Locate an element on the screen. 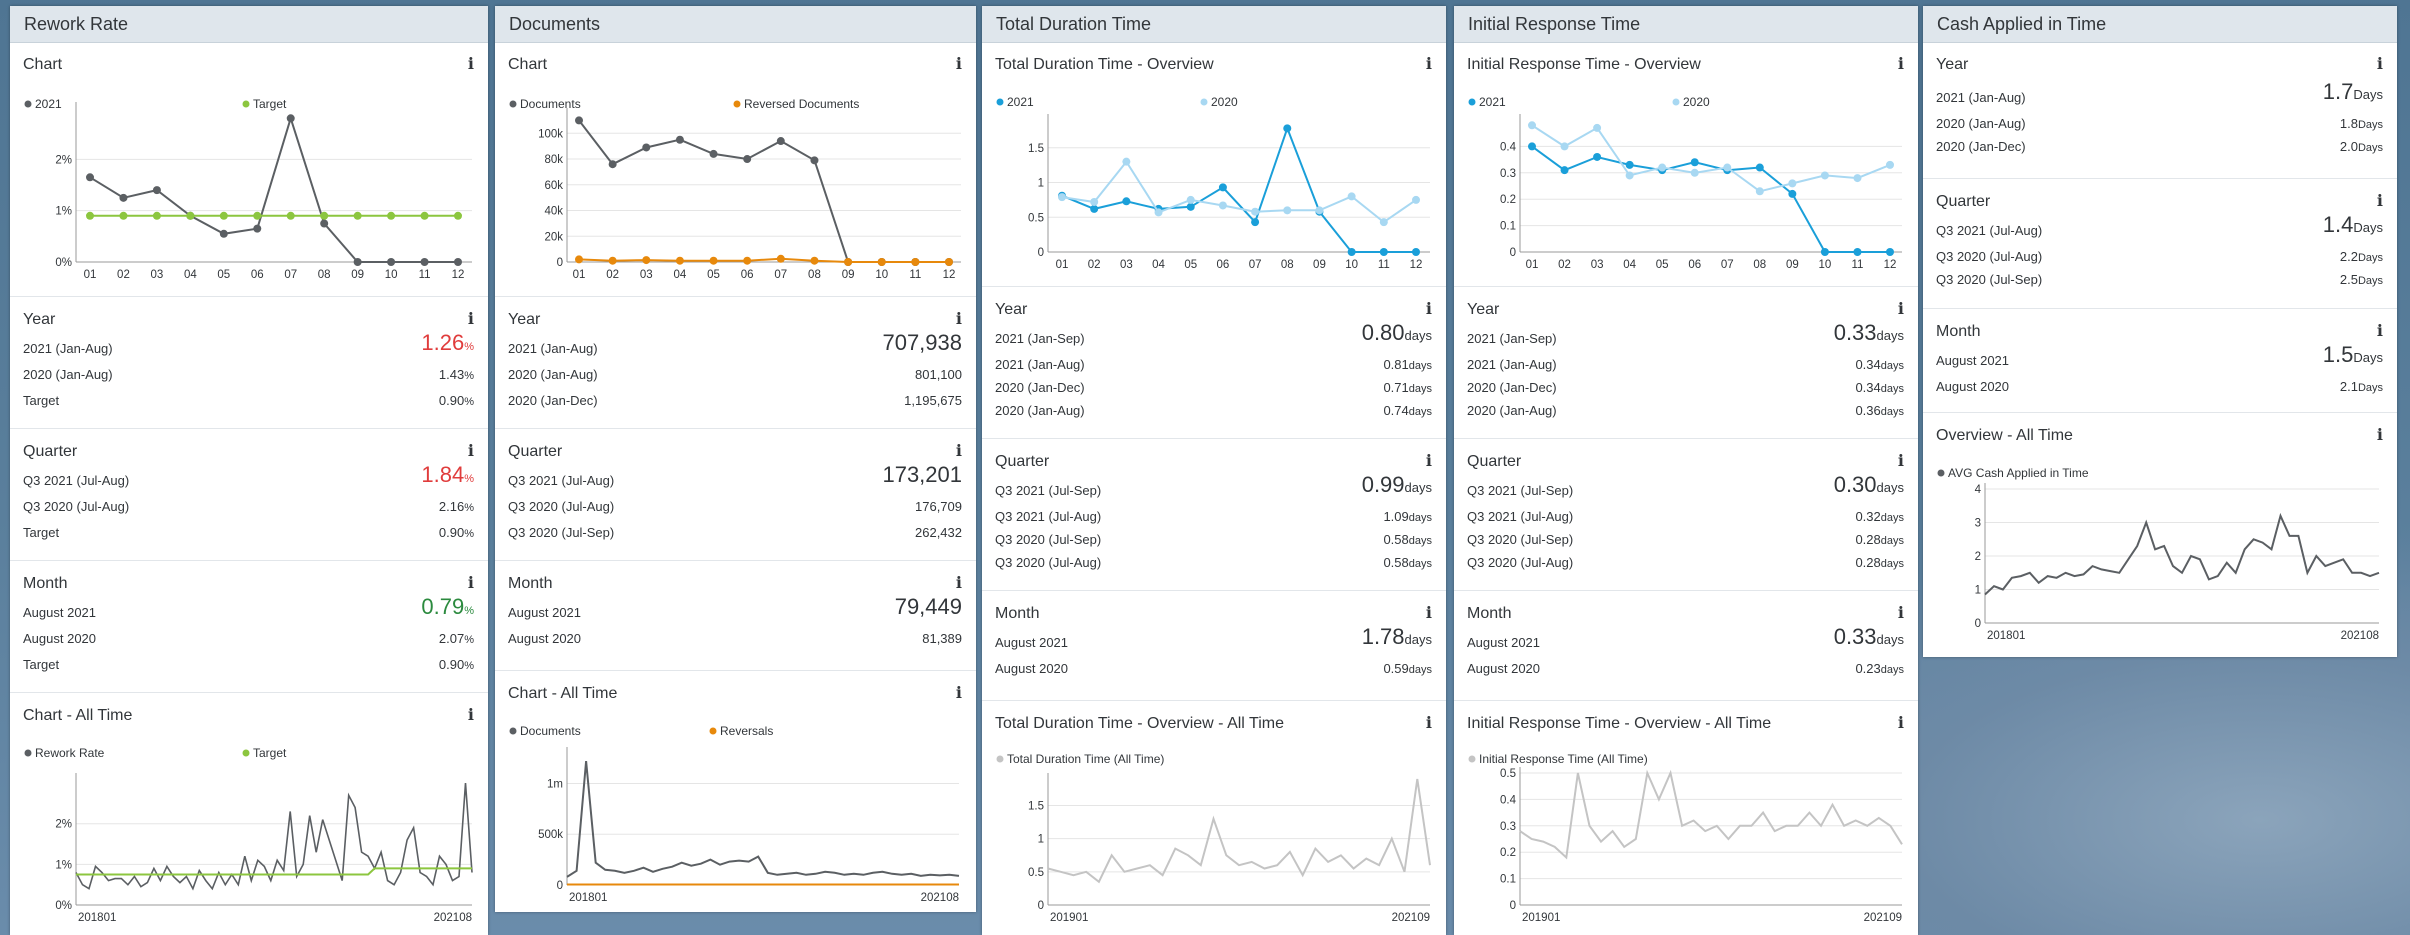  section-title: Month is located at coordinates (1017, 613).